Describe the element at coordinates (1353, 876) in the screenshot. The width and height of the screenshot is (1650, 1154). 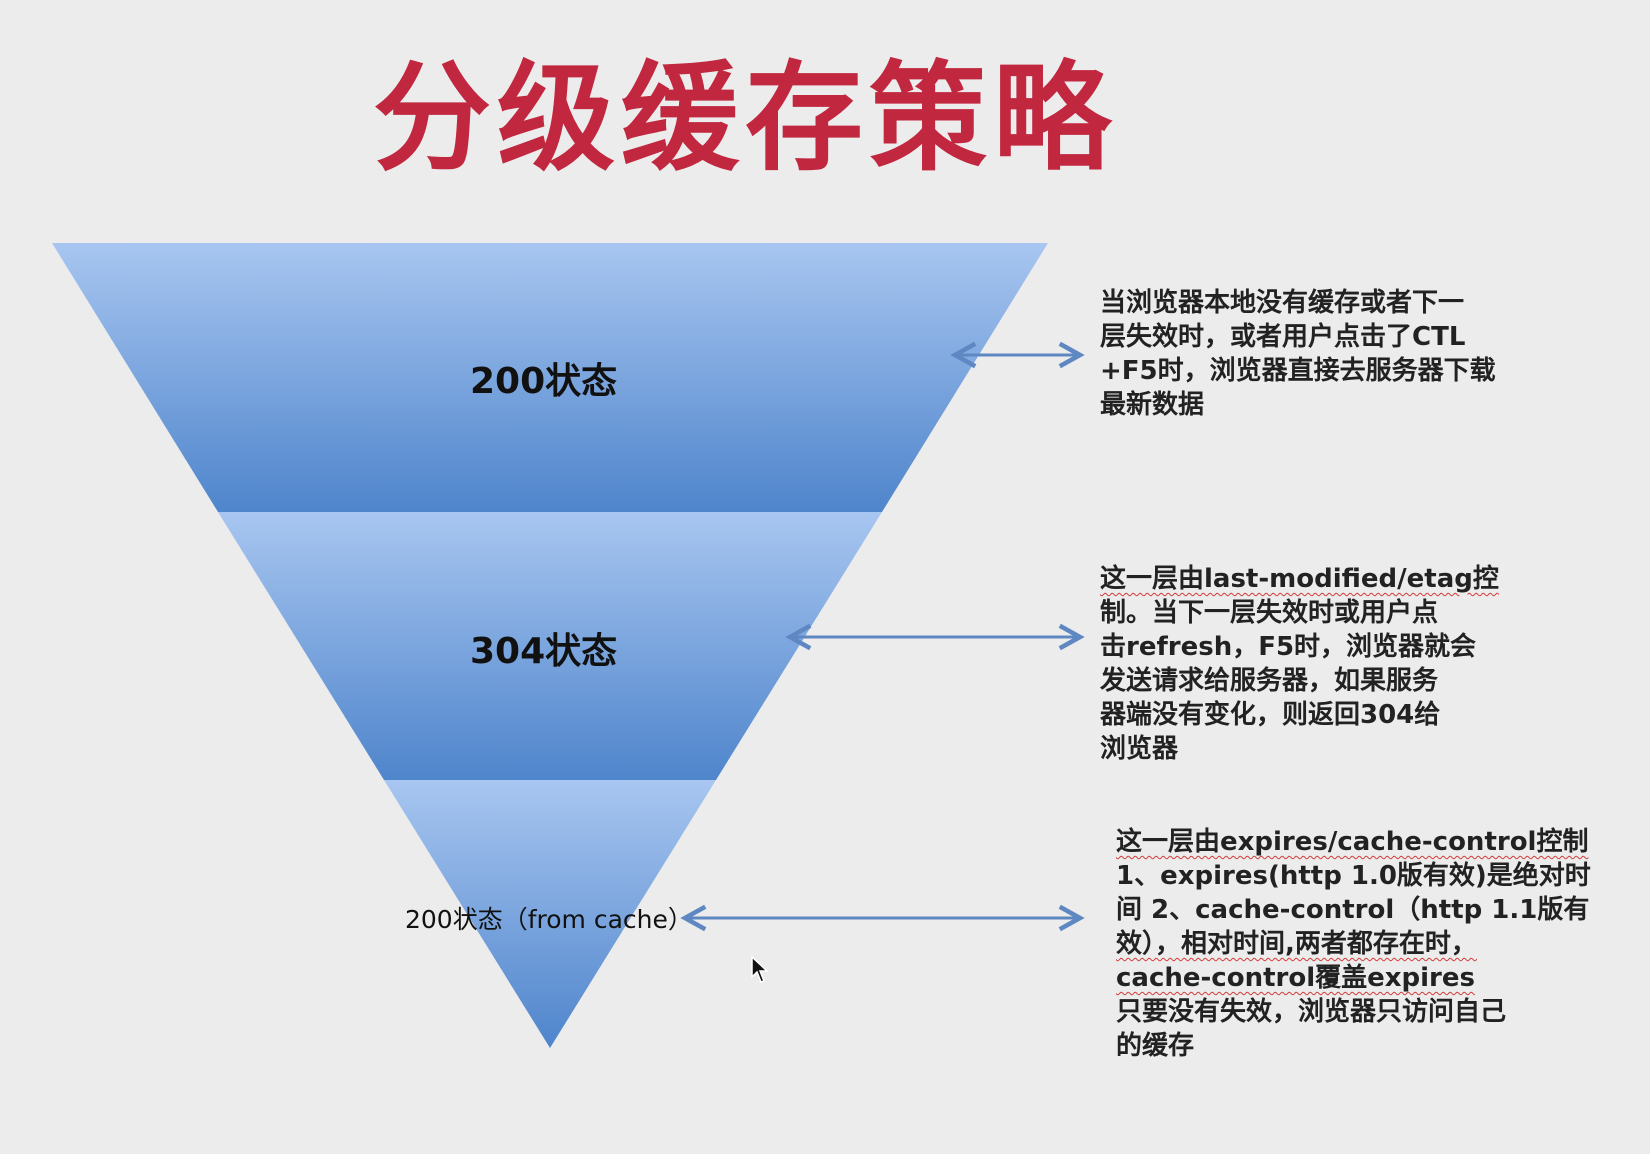
I see `note-line: 1、expires(http 1.0版有效)是绝对时` at that location.